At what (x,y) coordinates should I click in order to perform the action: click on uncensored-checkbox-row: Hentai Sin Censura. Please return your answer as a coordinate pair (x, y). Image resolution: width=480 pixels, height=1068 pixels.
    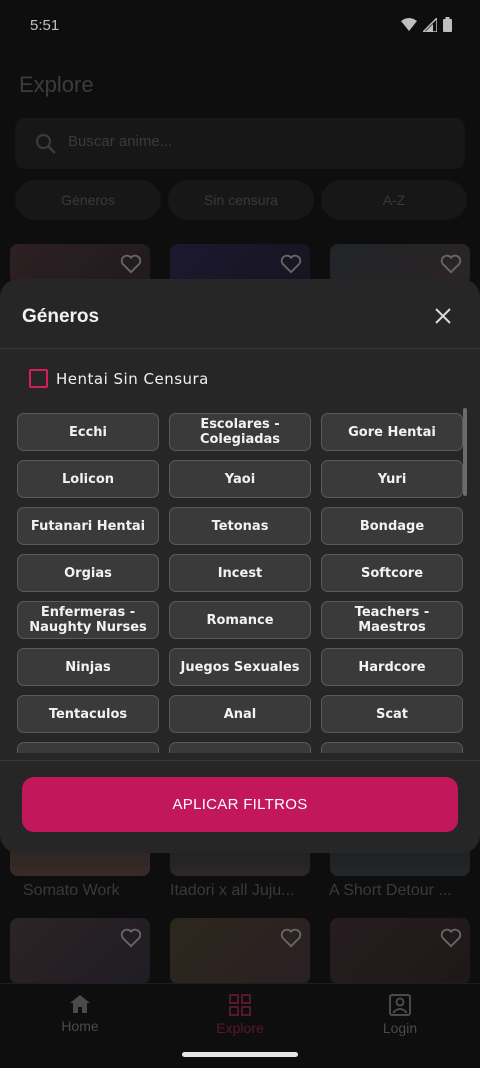
    Looking at the image, I should click on (119, 378).